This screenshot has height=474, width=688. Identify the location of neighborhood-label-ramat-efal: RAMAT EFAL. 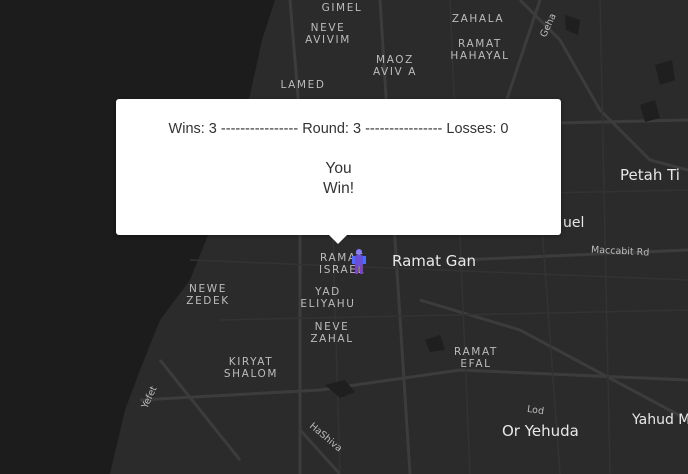
(476, 358).